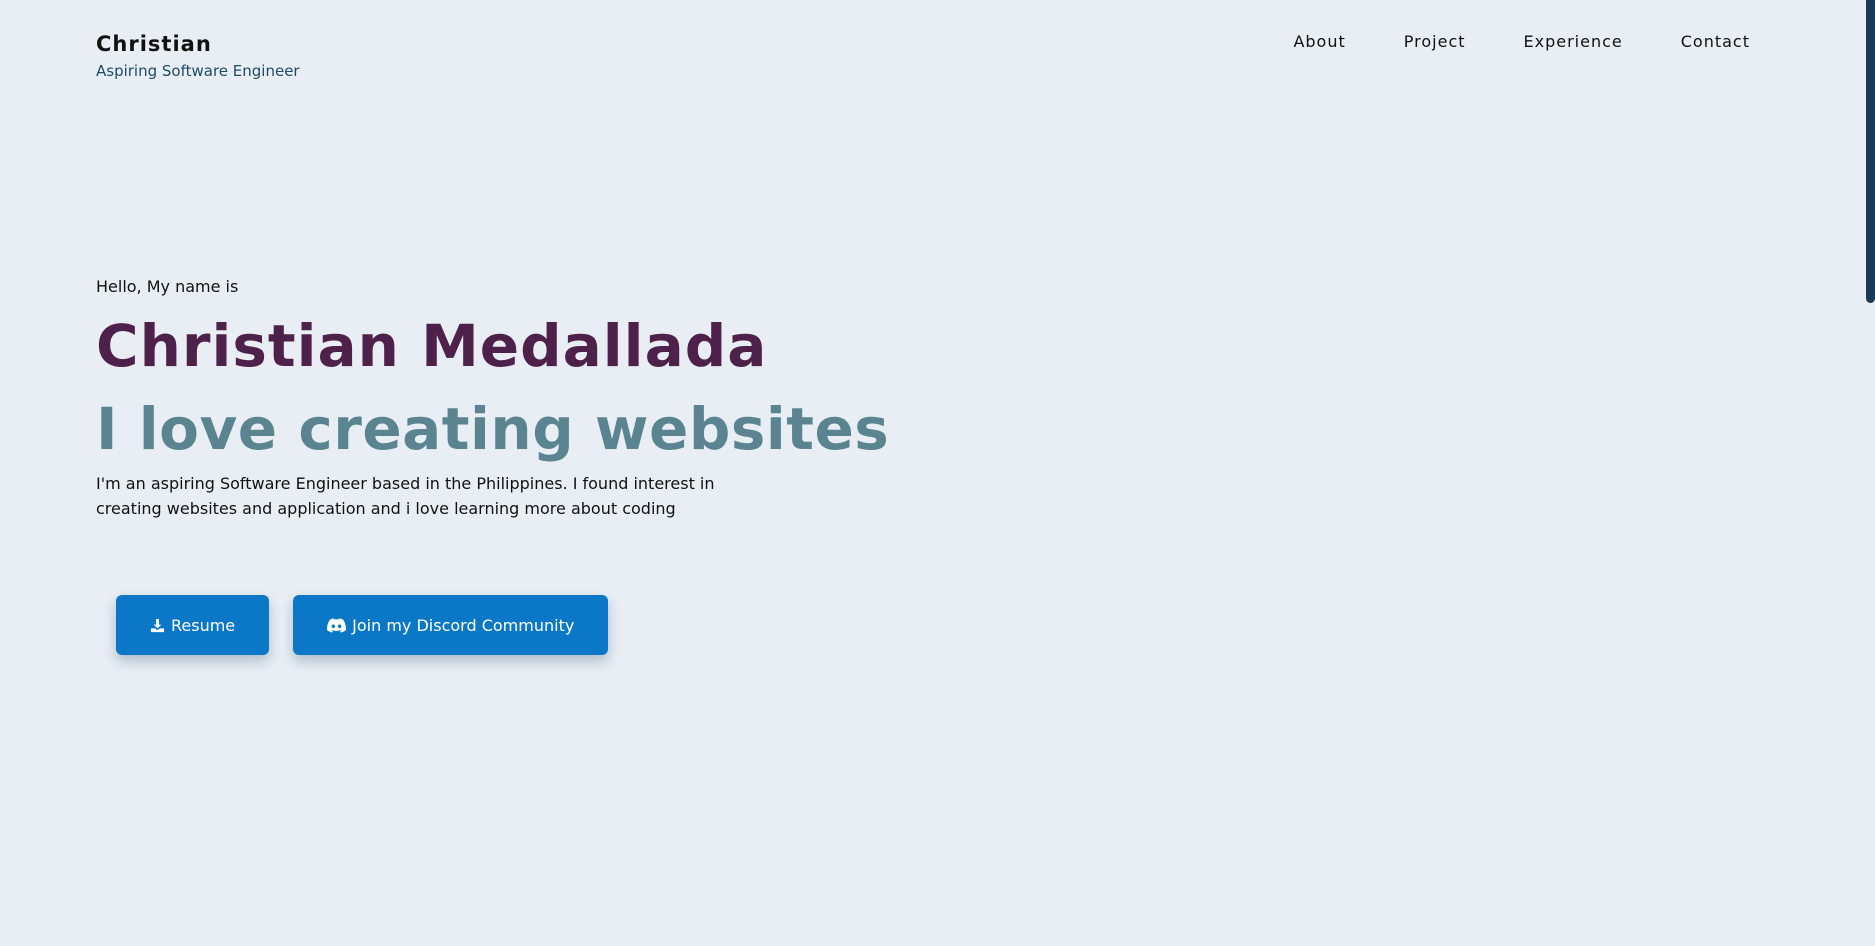  What do you see at coordinates (337, 625) in the screenshot?
I see `discord-icon` at bounding box center [337, 625].